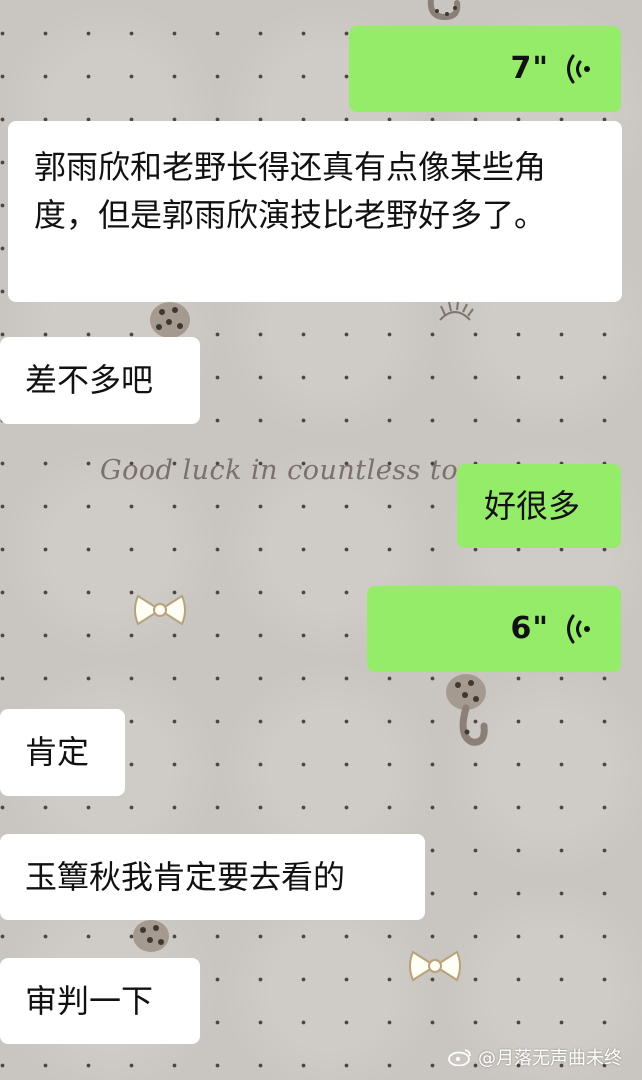  Describe the element at coordinates (532, 506) in the screenshot. I see `message-text: 好很多` at that location.